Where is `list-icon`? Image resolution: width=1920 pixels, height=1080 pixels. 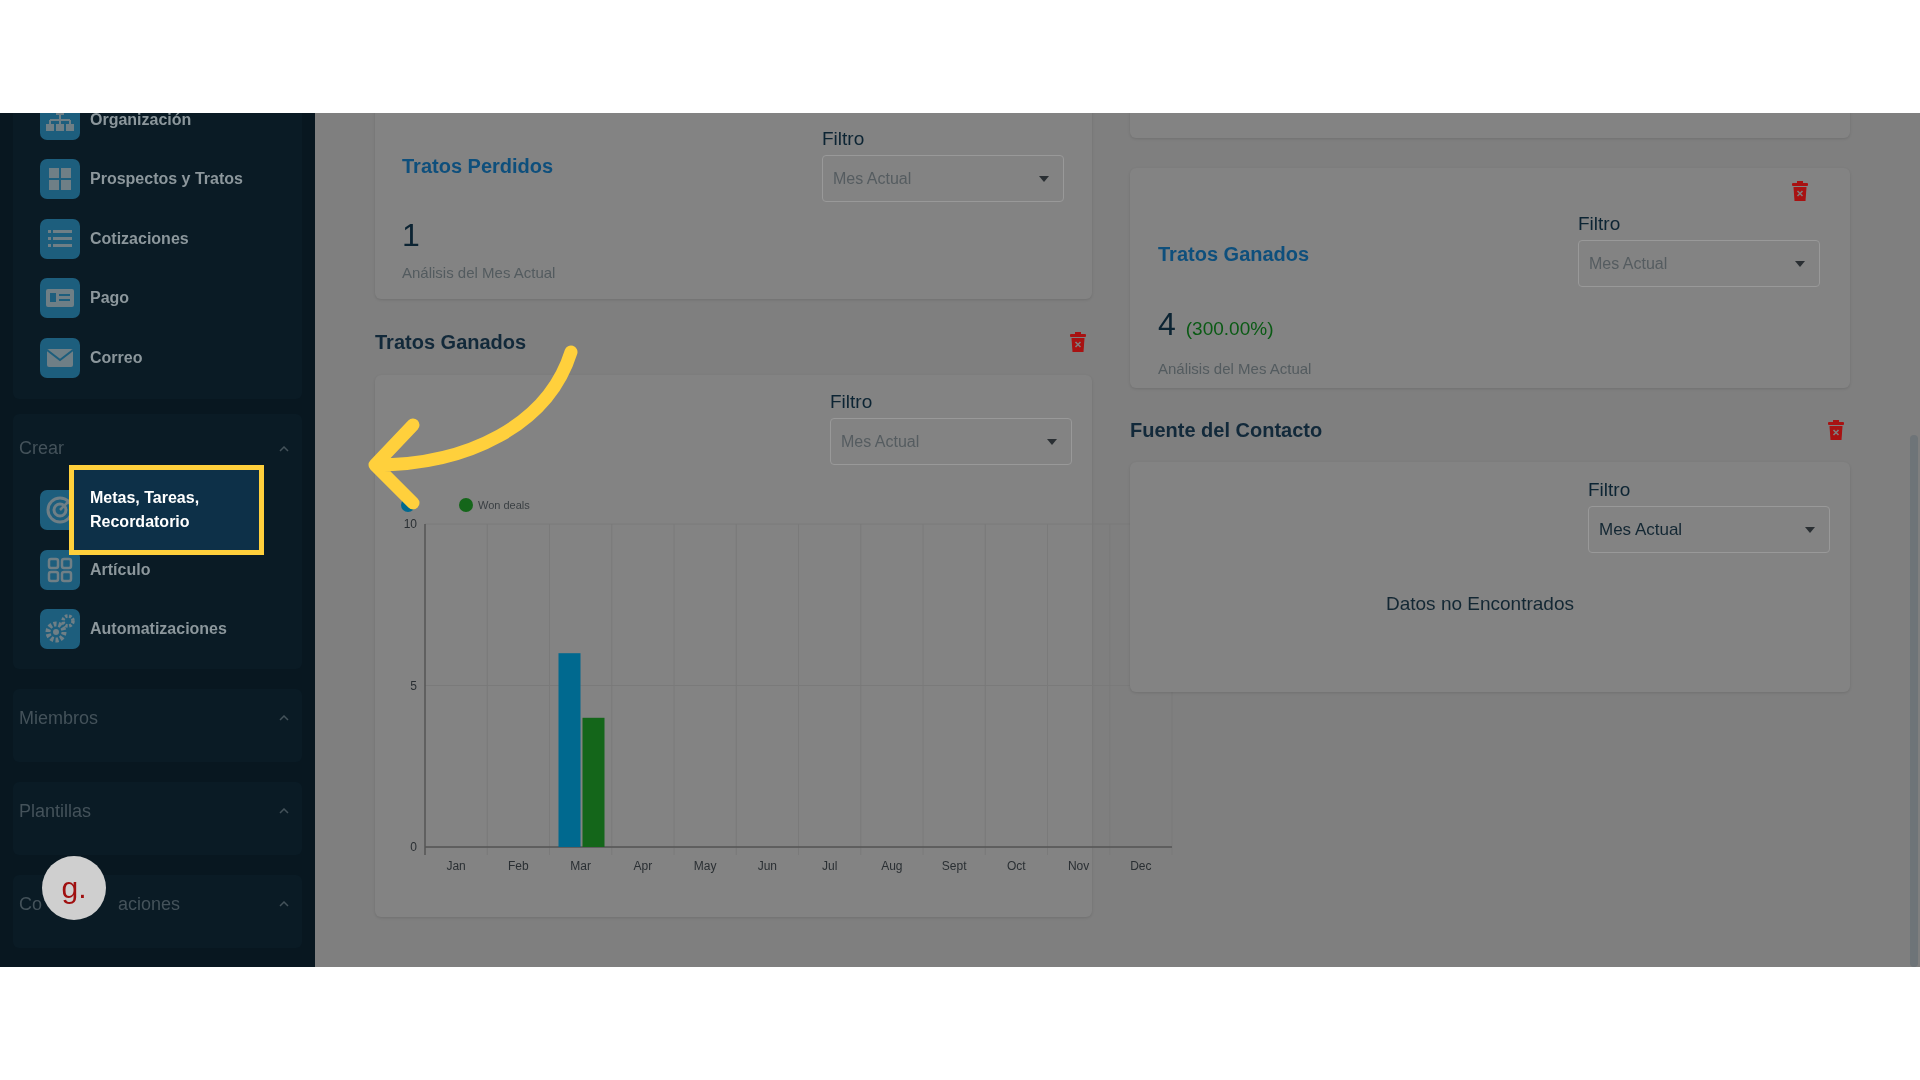 list-icon is located at coordinates (60, 238).